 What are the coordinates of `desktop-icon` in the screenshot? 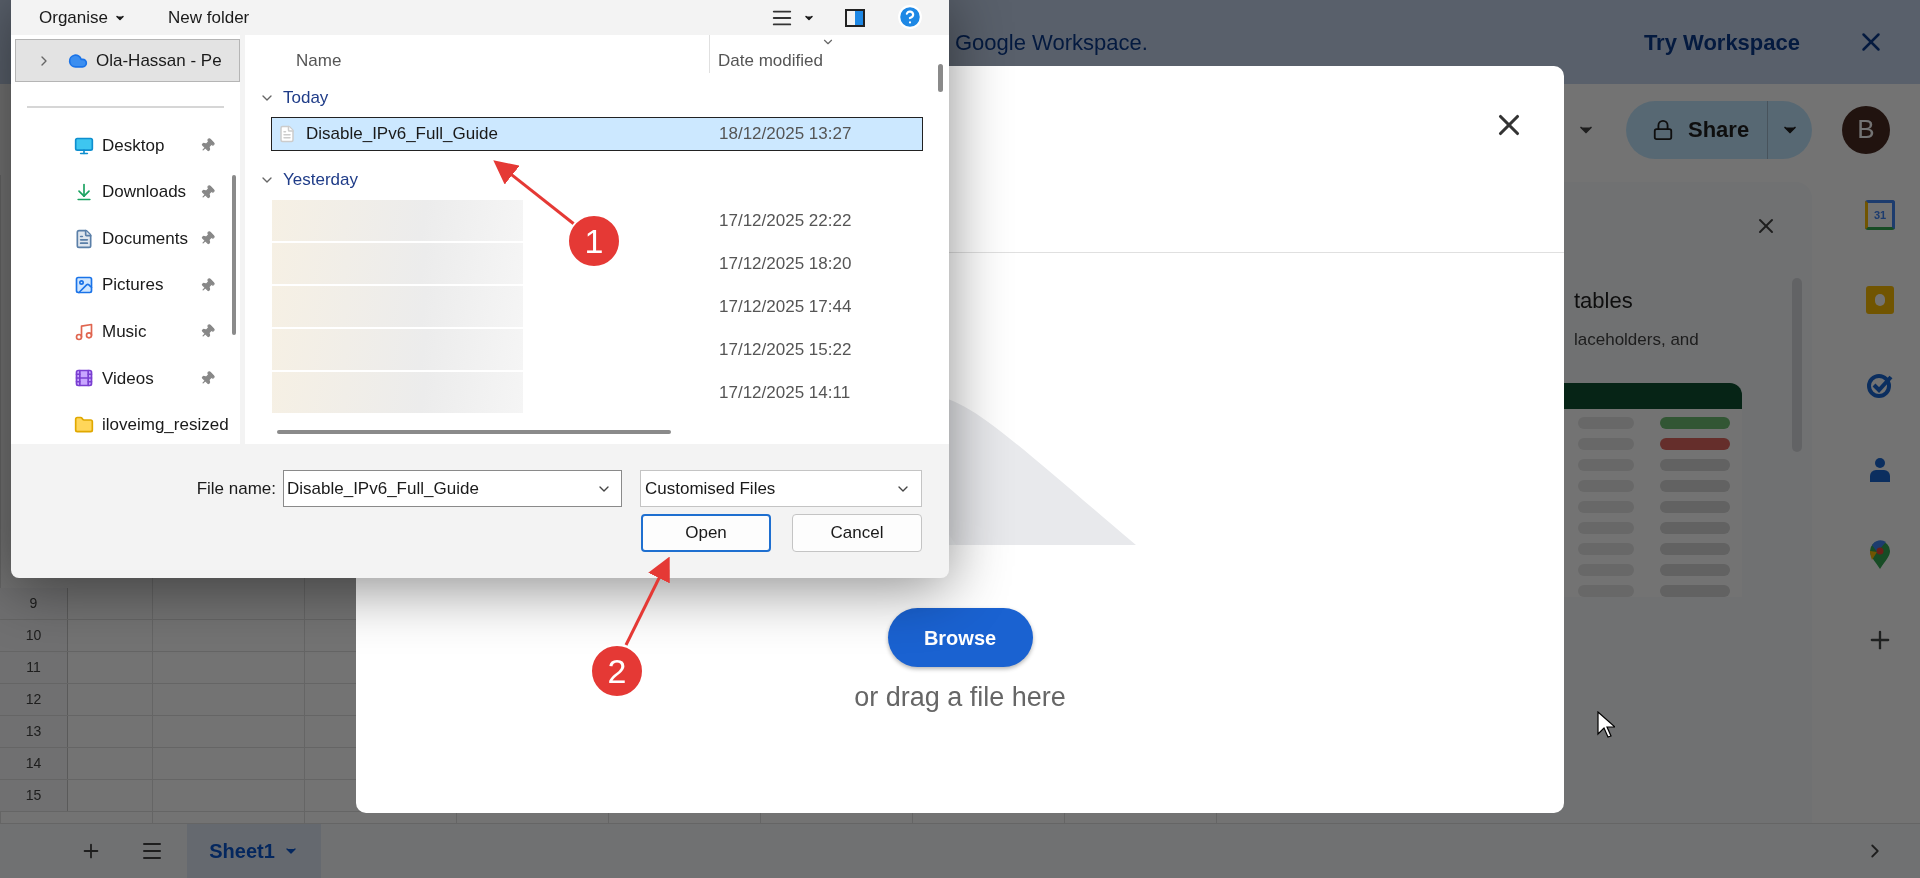 It's located at (84, 145).